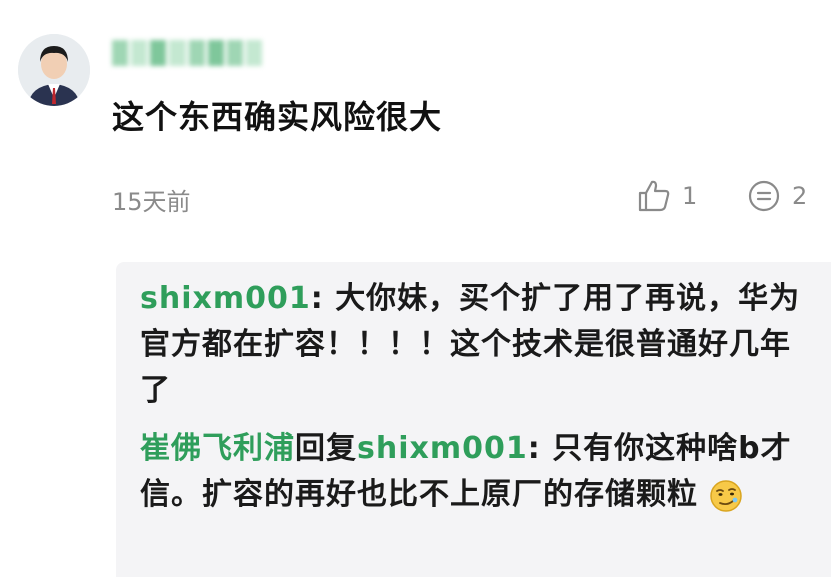  I want to click on avatar-image, so click(54, 70).